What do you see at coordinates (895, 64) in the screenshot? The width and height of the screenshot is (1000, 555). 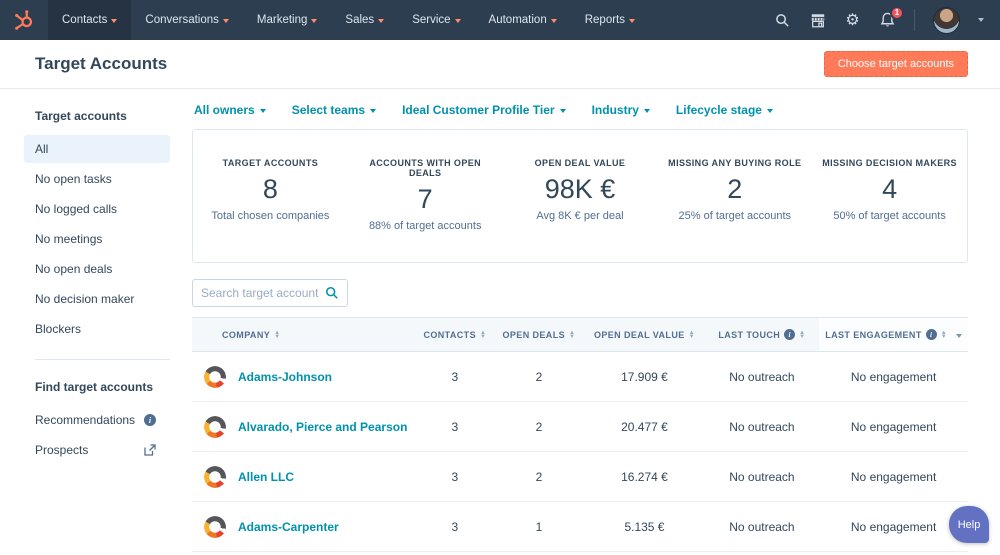 I see `choose-target-accounts-button: Choose target accounts` at bounding box center [895, 64].